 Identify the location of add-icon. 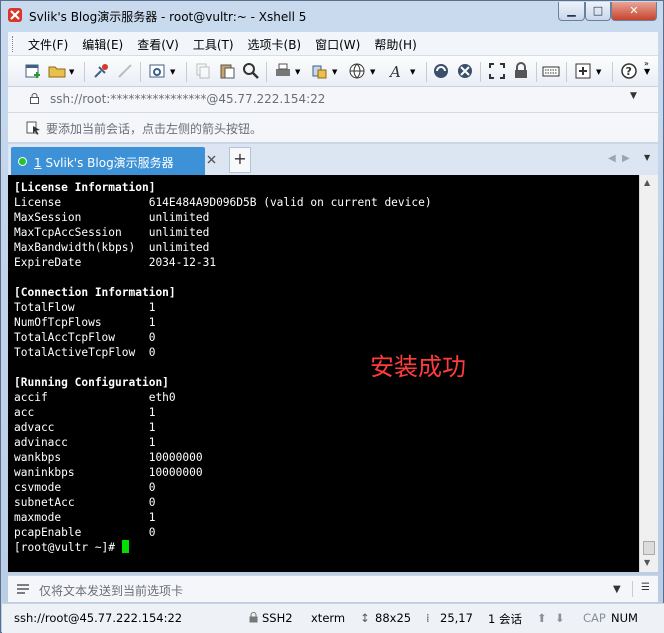
(583, 71).